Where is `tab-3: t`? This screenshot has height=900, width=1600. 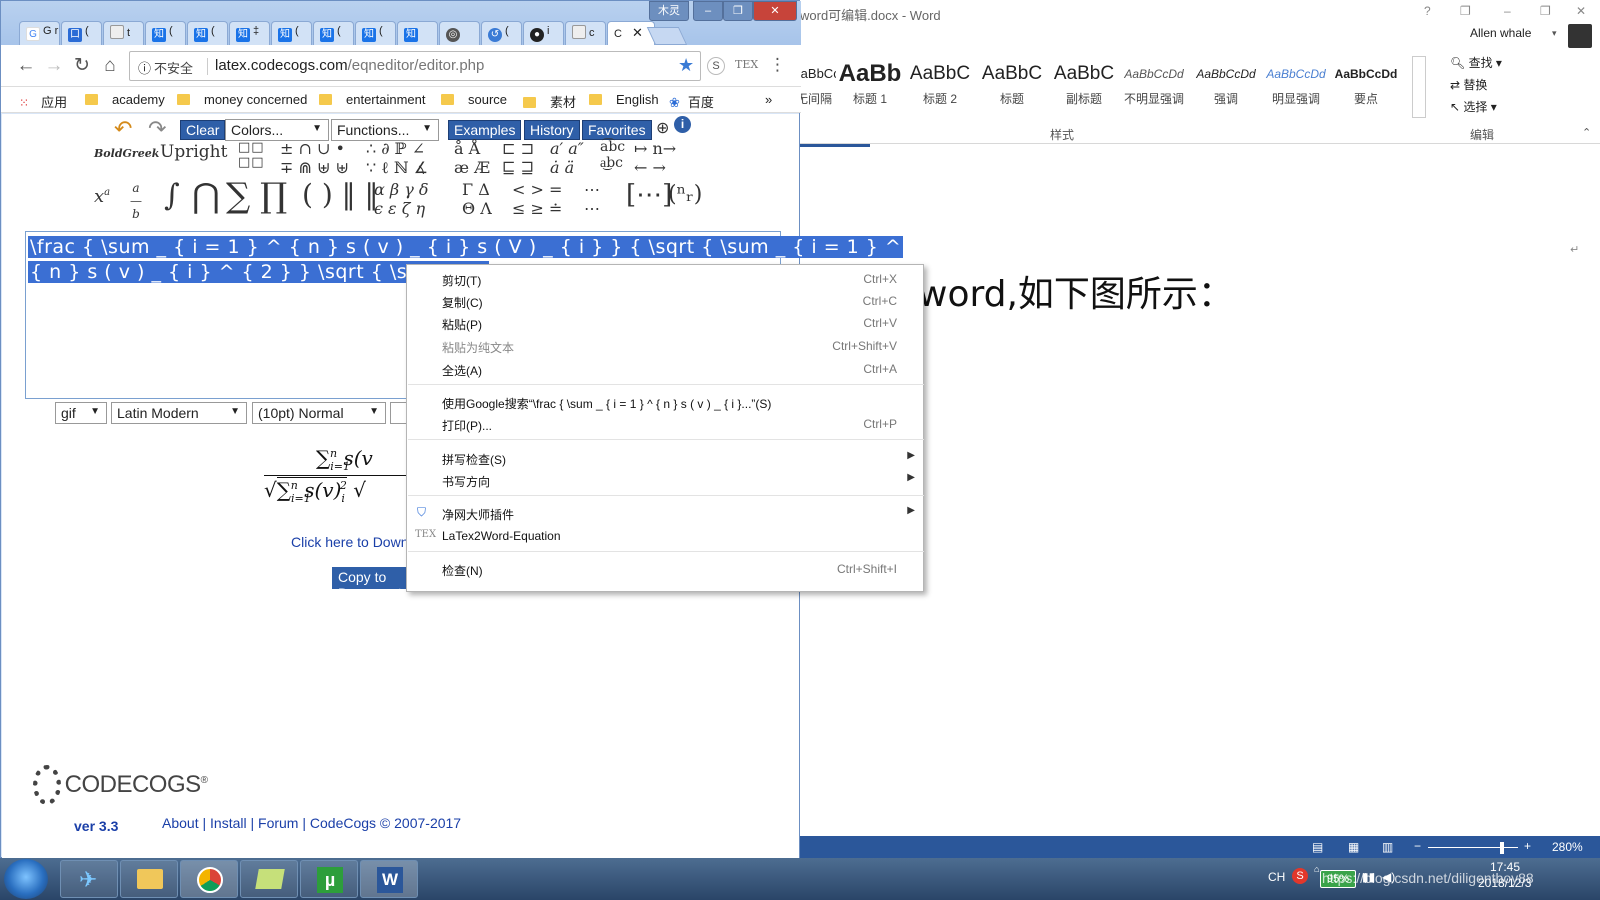
tab-3: t is located at coordinates (123, 33).